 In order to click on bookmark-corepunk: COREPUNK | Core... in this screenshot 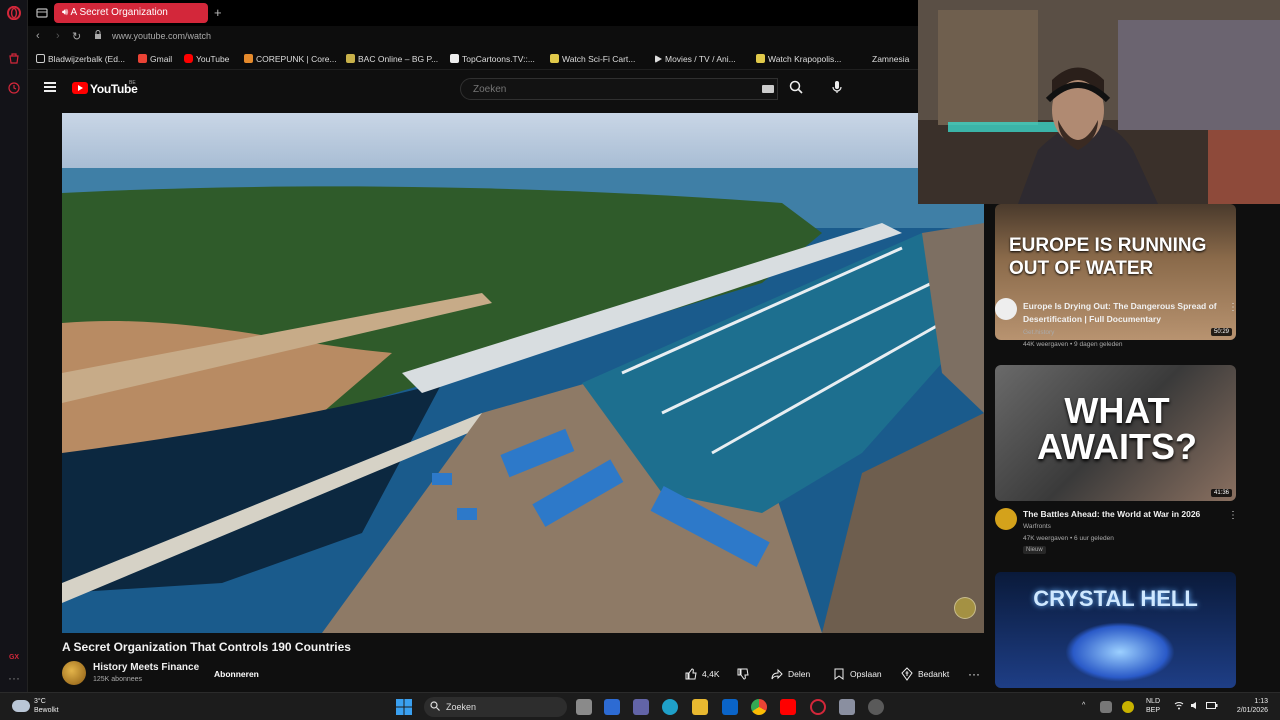, I will do `click(290, 59)`.